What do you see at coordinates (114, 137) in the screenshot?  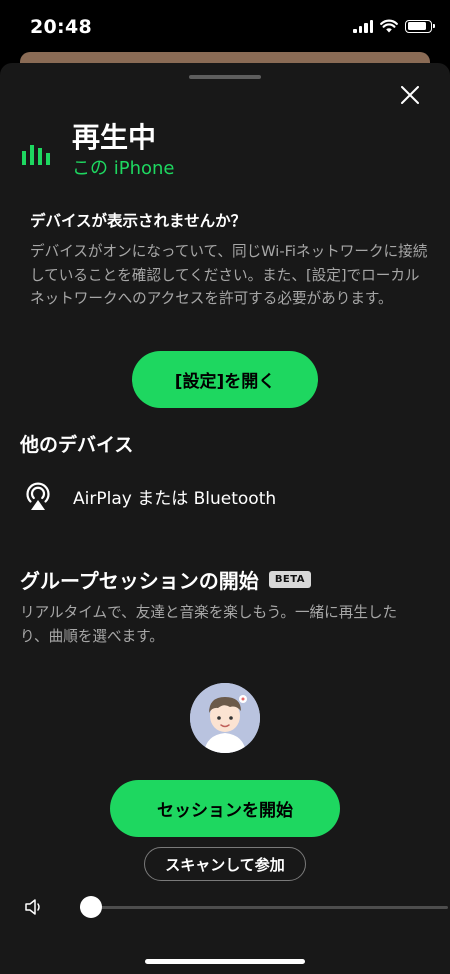 I see `now-playing-title: 再生中` at bounding box center [114, 137].